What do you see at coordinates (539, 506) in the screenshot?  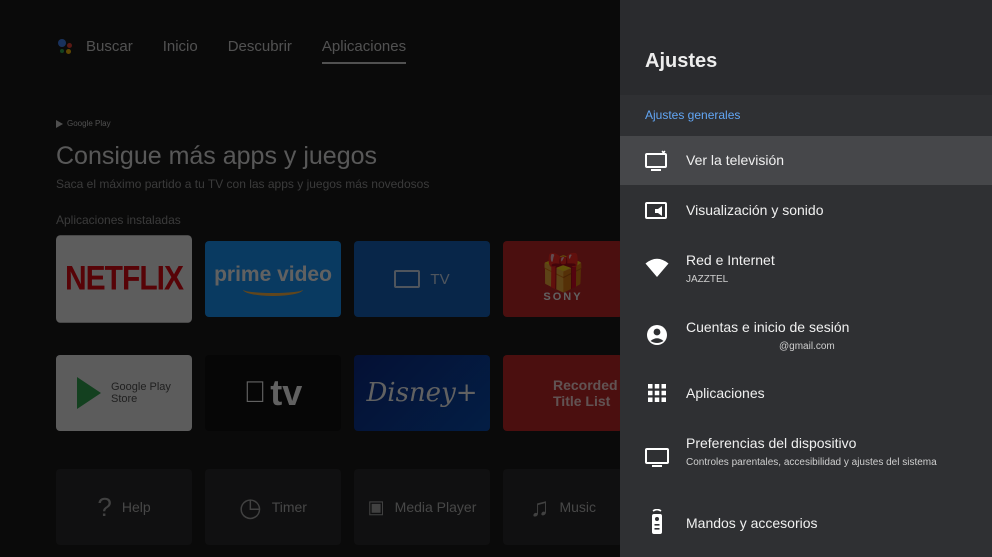 I see `music-icon: ♫` at bounding box center [539, 506].